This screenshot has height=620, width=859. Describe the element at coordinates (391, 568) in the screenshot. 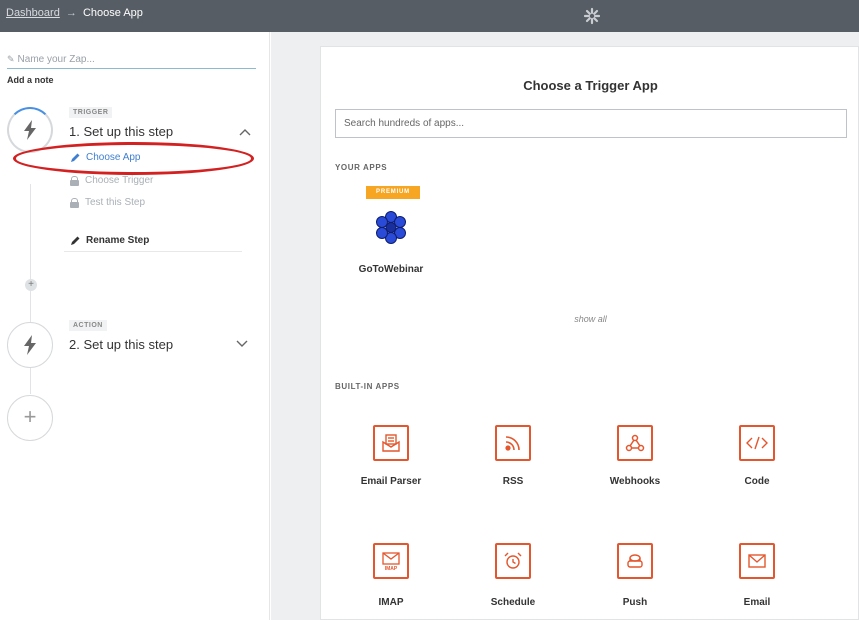

I see `svg-text: IMAP` at that location.